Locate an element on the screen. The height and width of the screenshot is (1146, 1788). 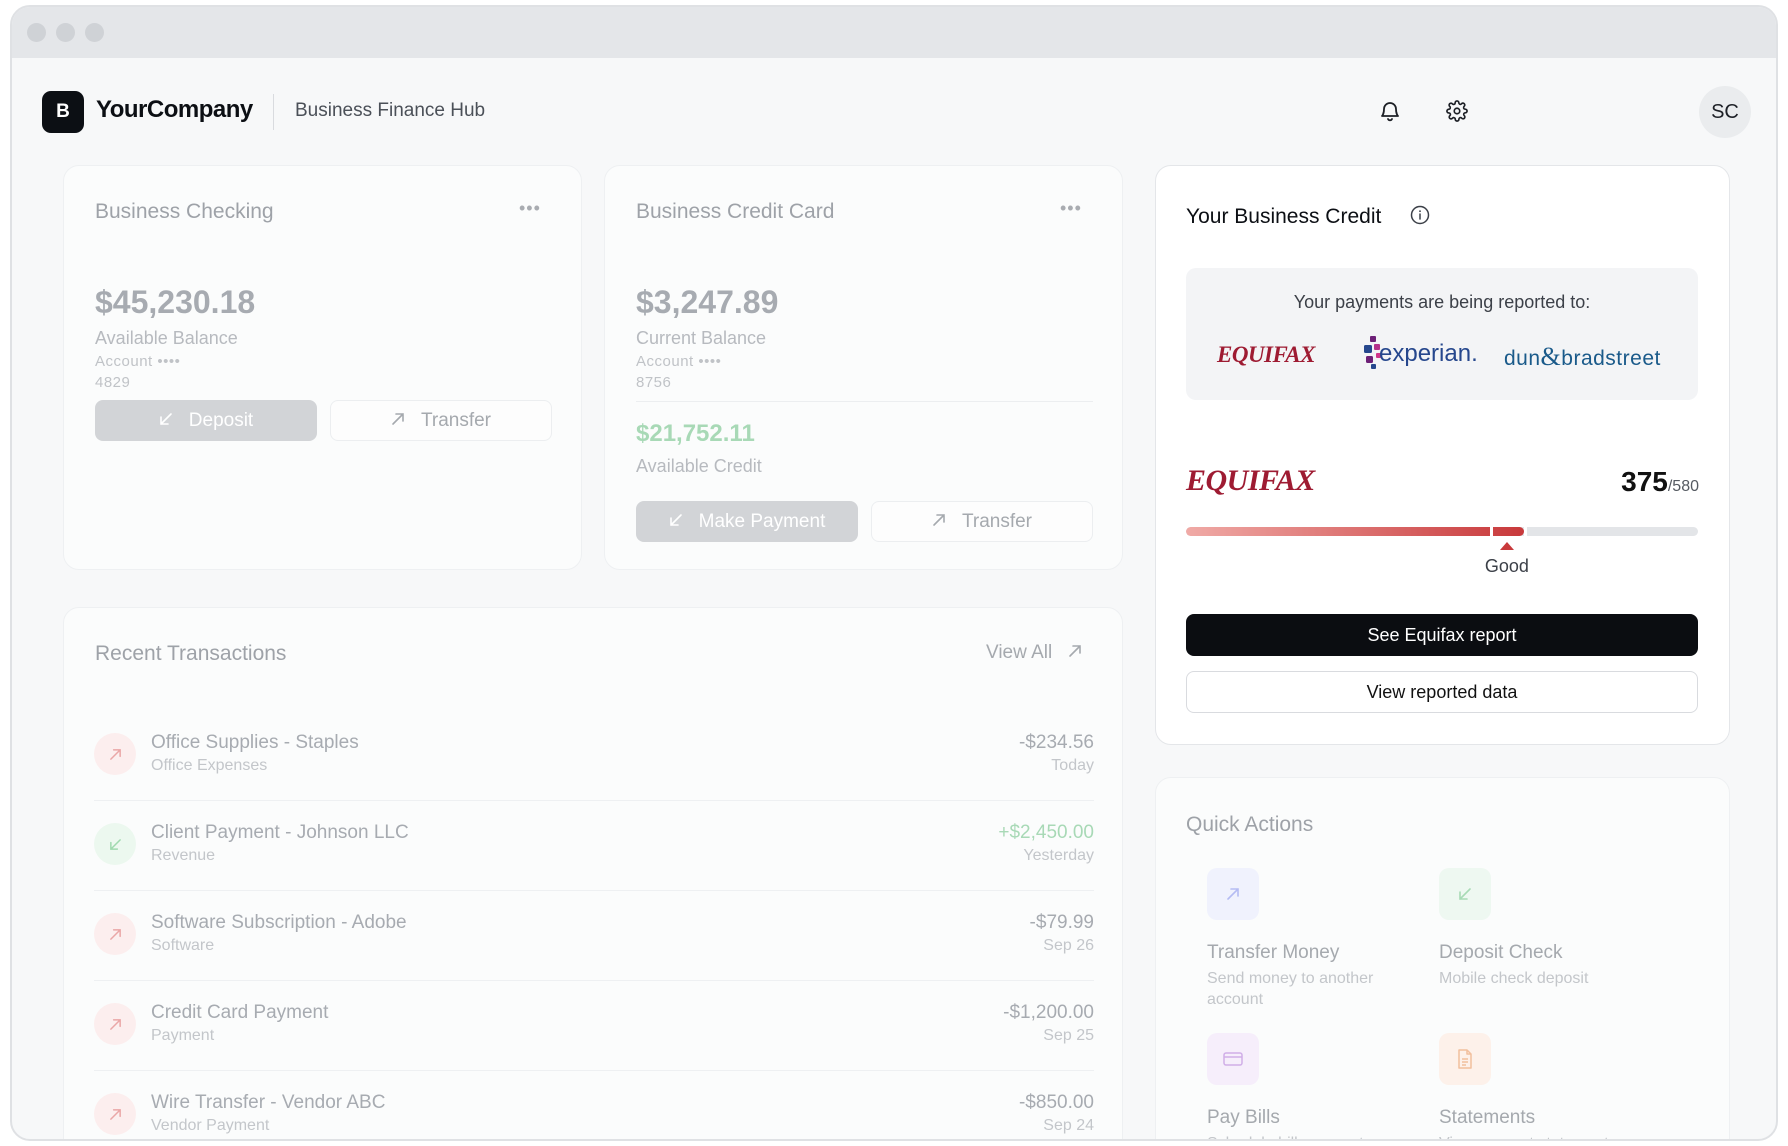
user-avatar: SC is located at coordinates (1725, 112).